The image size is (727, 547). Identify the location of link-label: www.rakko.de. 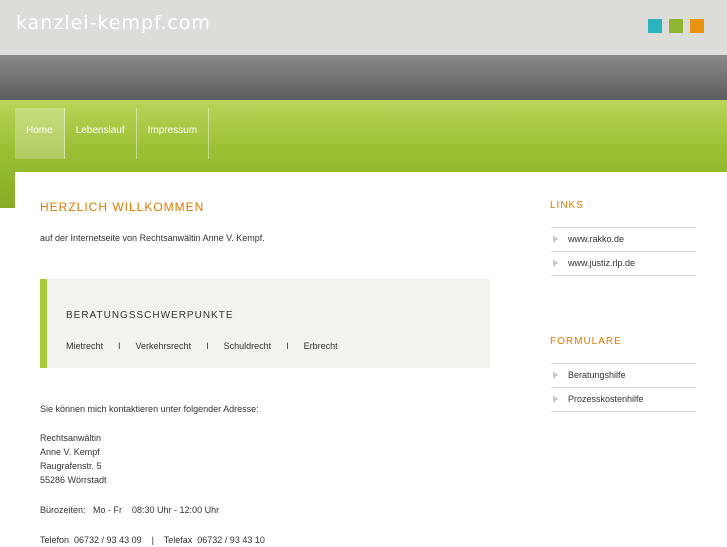
(596, 239).